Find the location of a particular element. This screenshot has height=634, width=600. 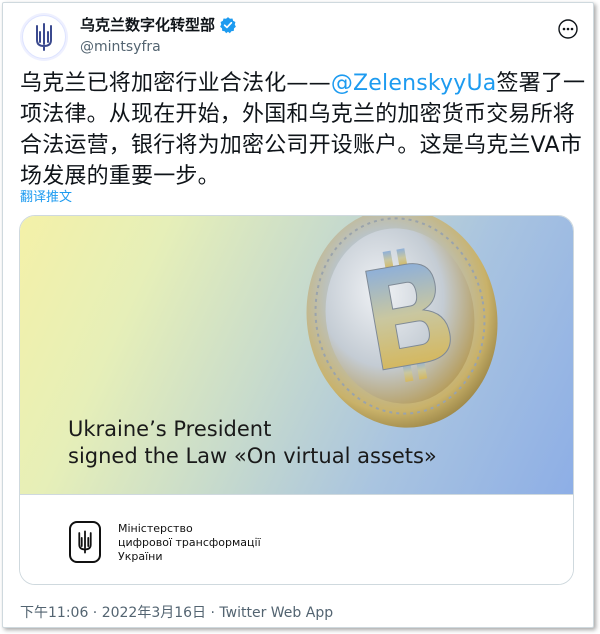

more-options-icon is located at coordinates (568, 29).